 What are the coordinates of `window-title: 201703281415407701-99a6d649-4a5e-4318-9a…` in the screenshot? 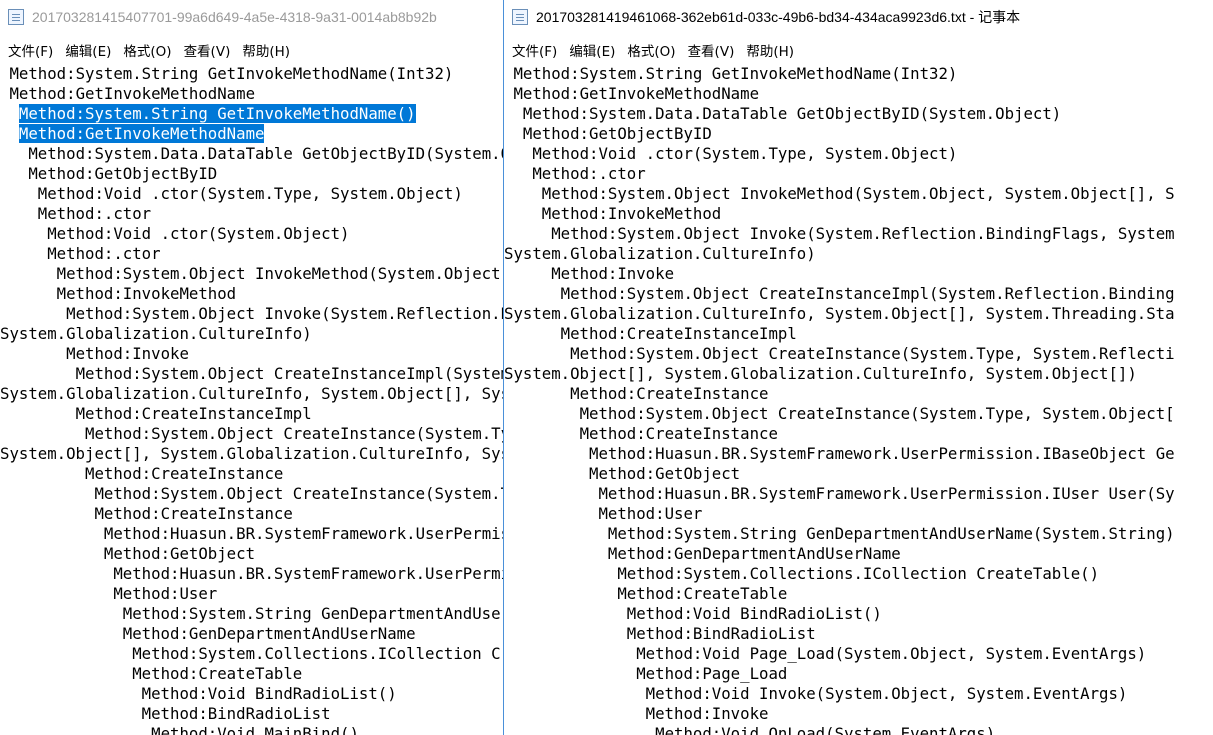 It's located at (234, 17).